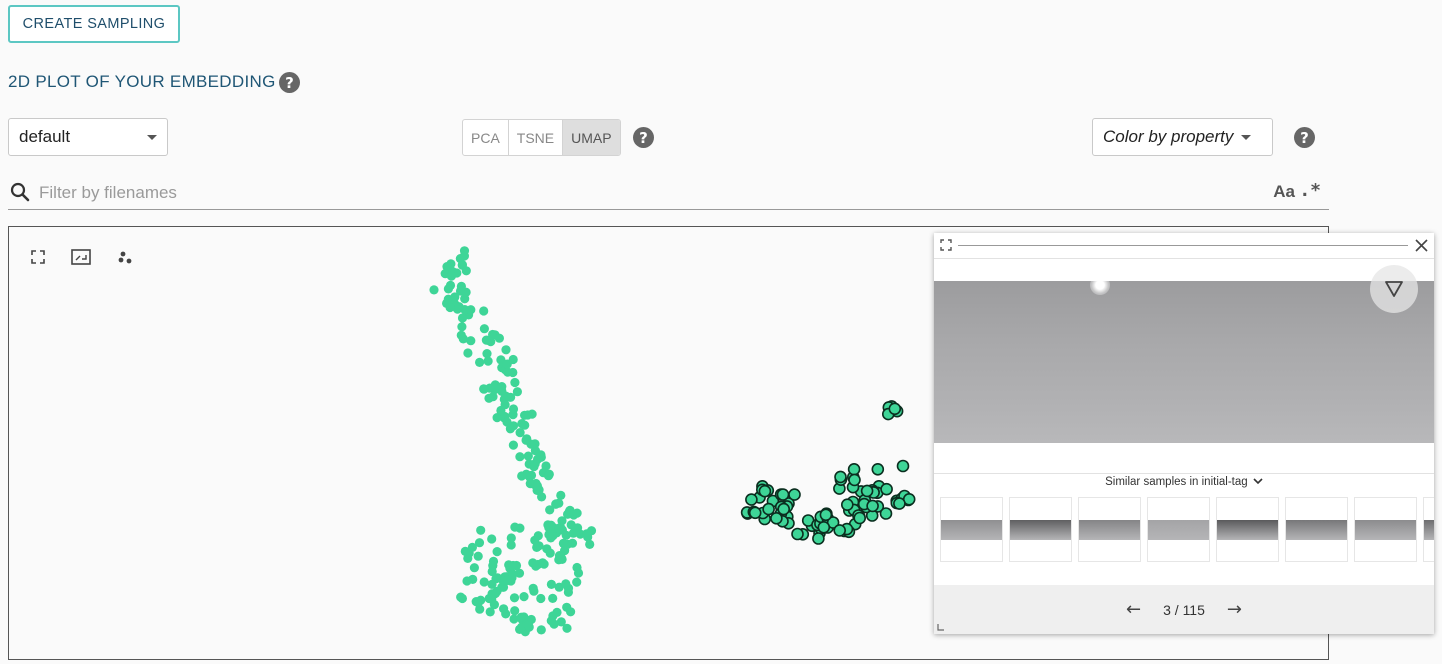 The image size is (1442, 664). What do you see at coordinates (94, 24) in the screenshot?
I see `create-sampling-button: CREATE SAMPLING` at bounding box center [94, 24].